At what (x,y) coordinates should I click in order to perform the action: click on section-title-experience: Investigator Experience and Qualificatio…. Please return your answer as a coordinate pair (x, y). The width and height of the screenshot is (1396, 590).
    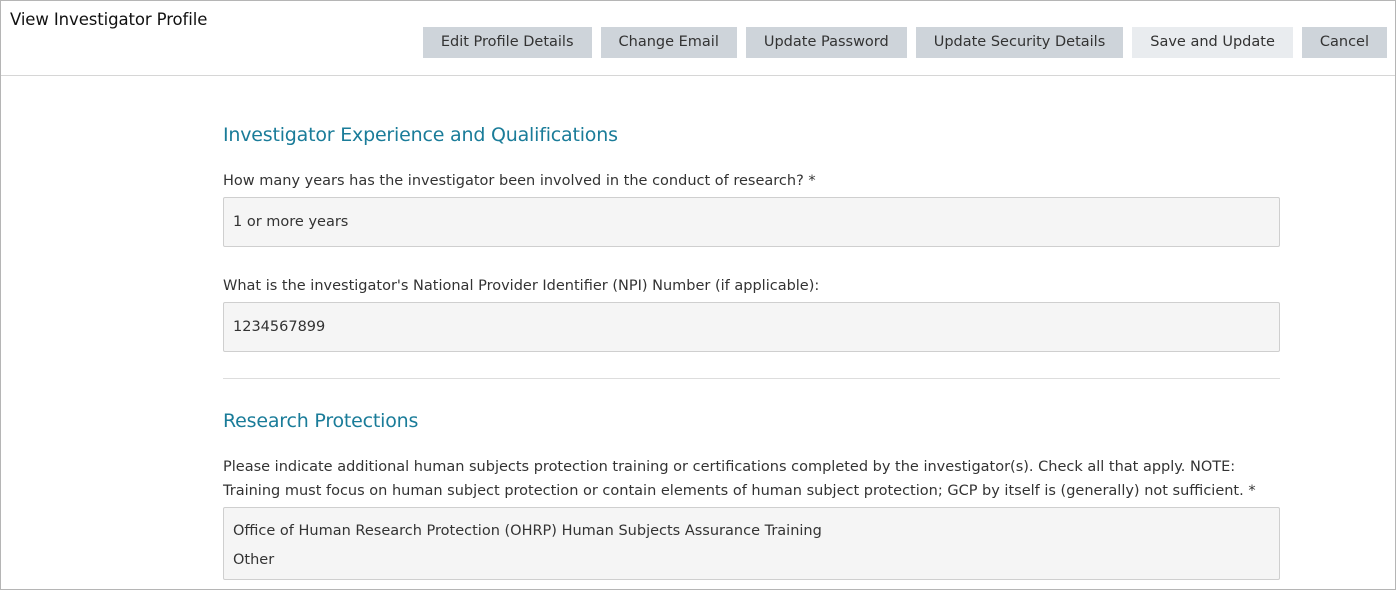
    Looking at the image, I should click on (420, 135).